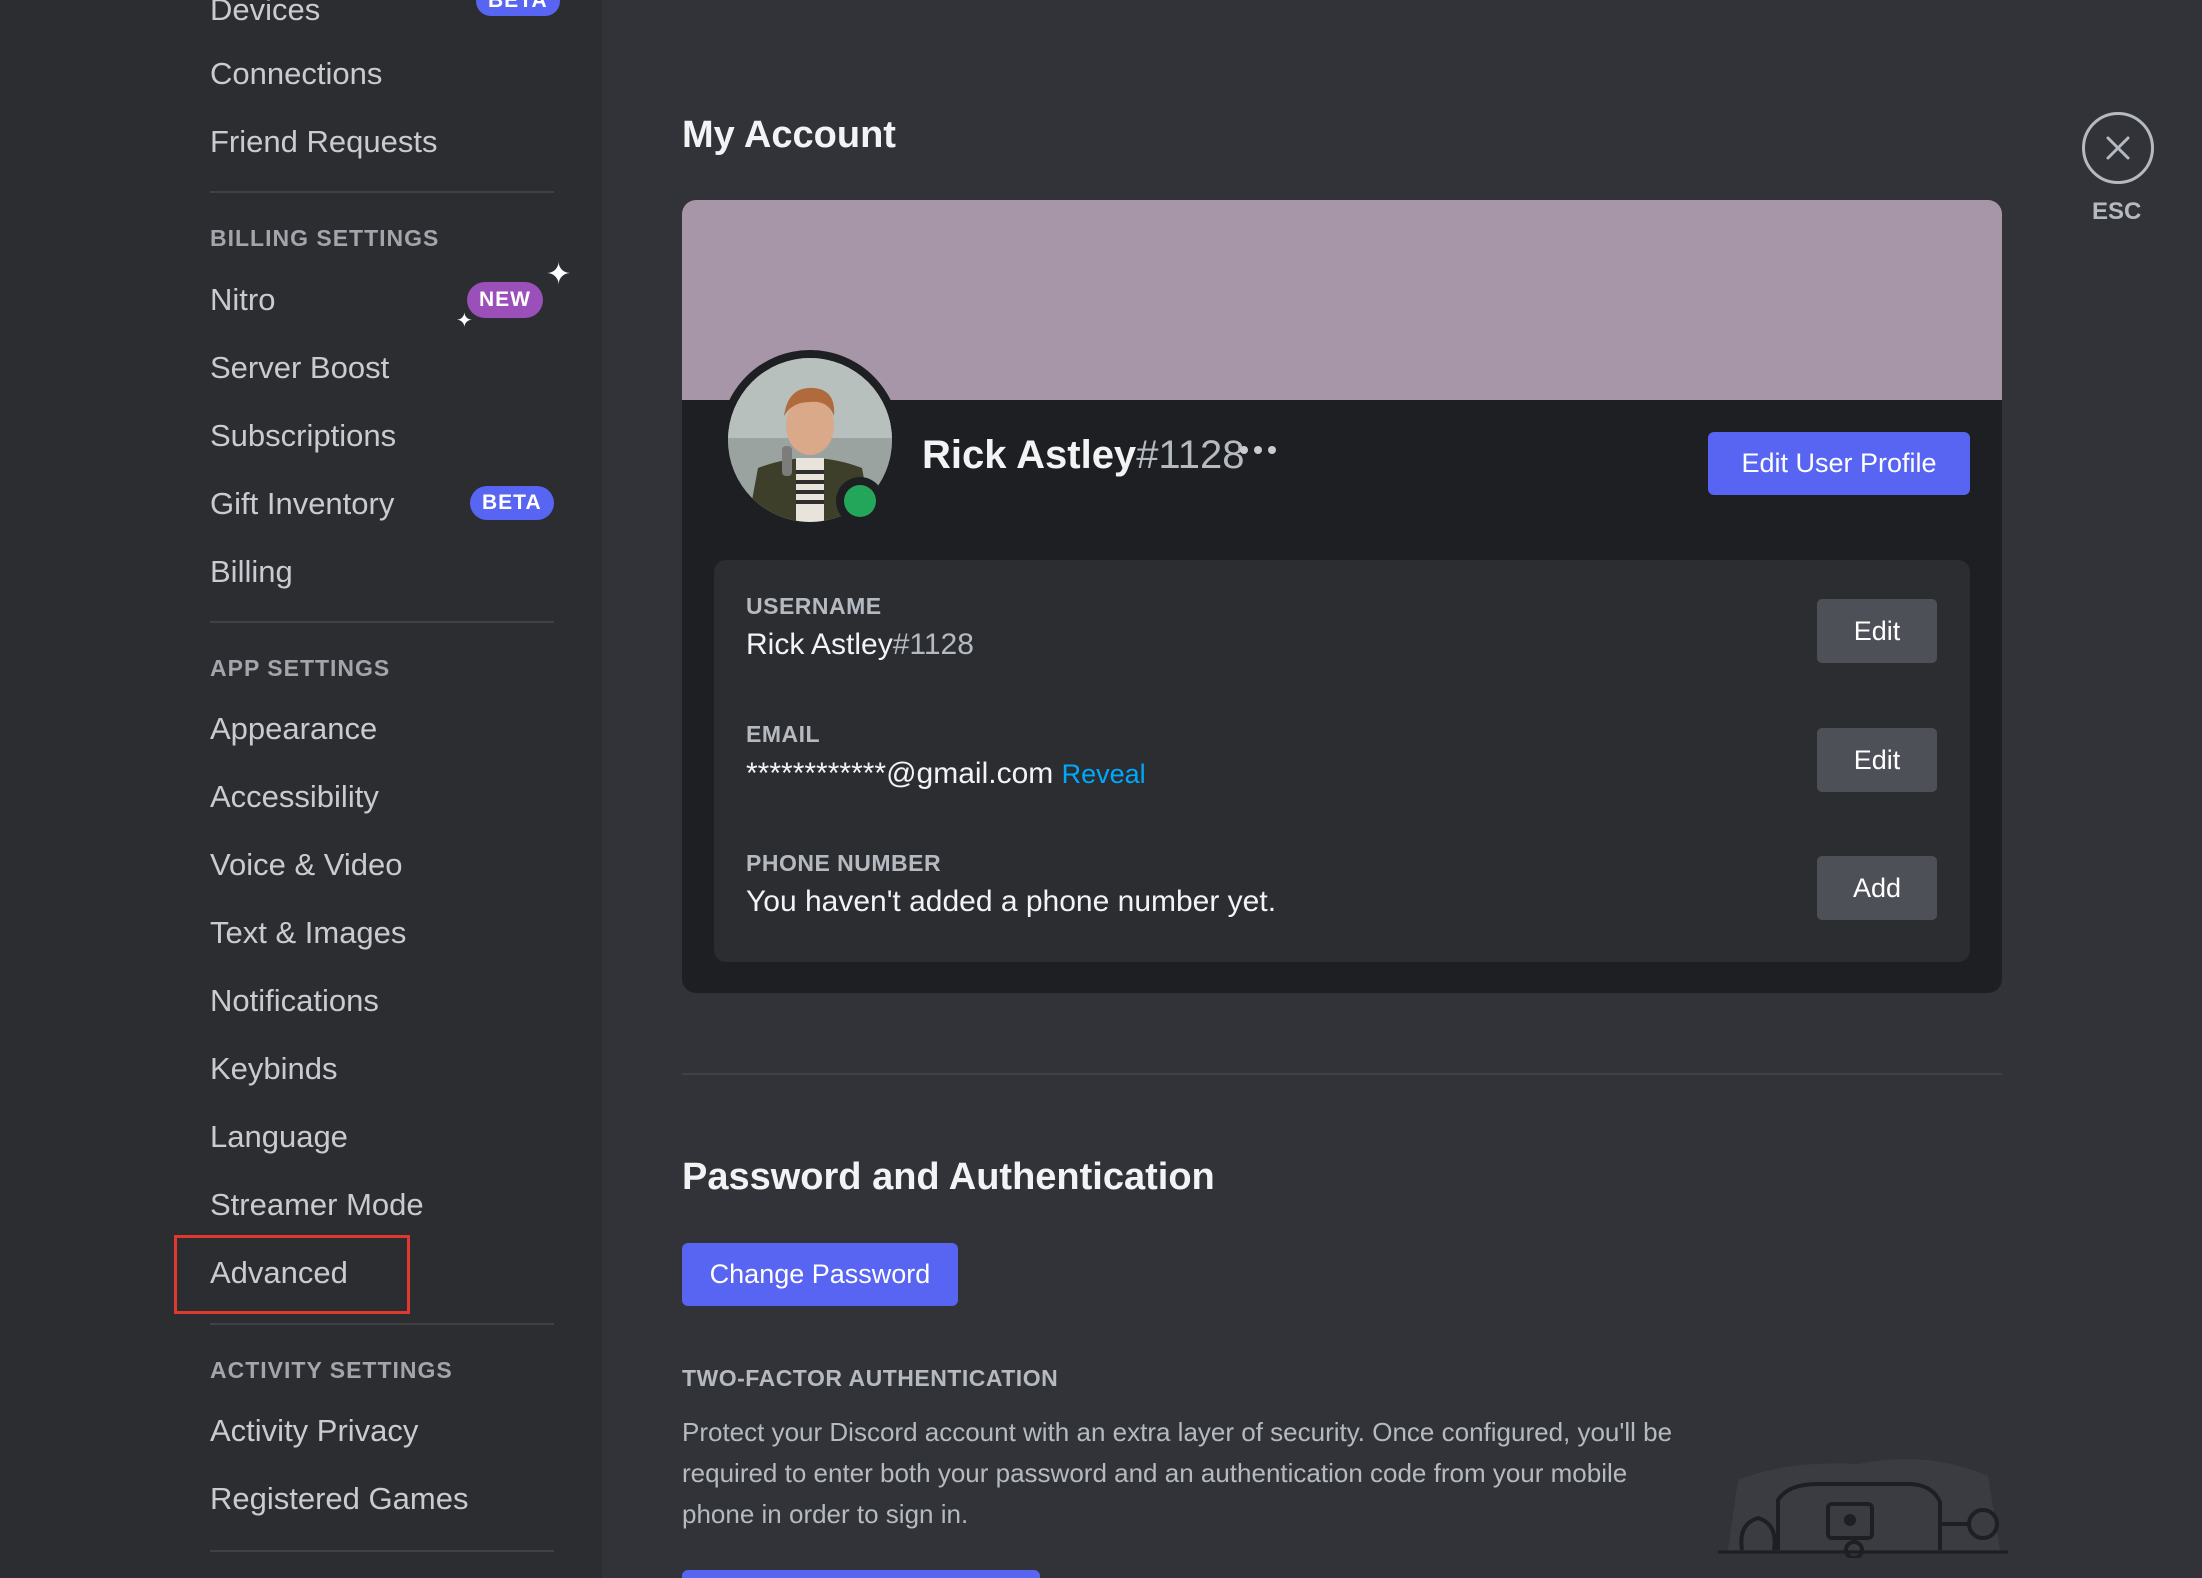  What do you see at coordinates (300, 668) in the screenshot?
I see `app-settings-header: APP SETTINGS` at bounding box center [300, 668].